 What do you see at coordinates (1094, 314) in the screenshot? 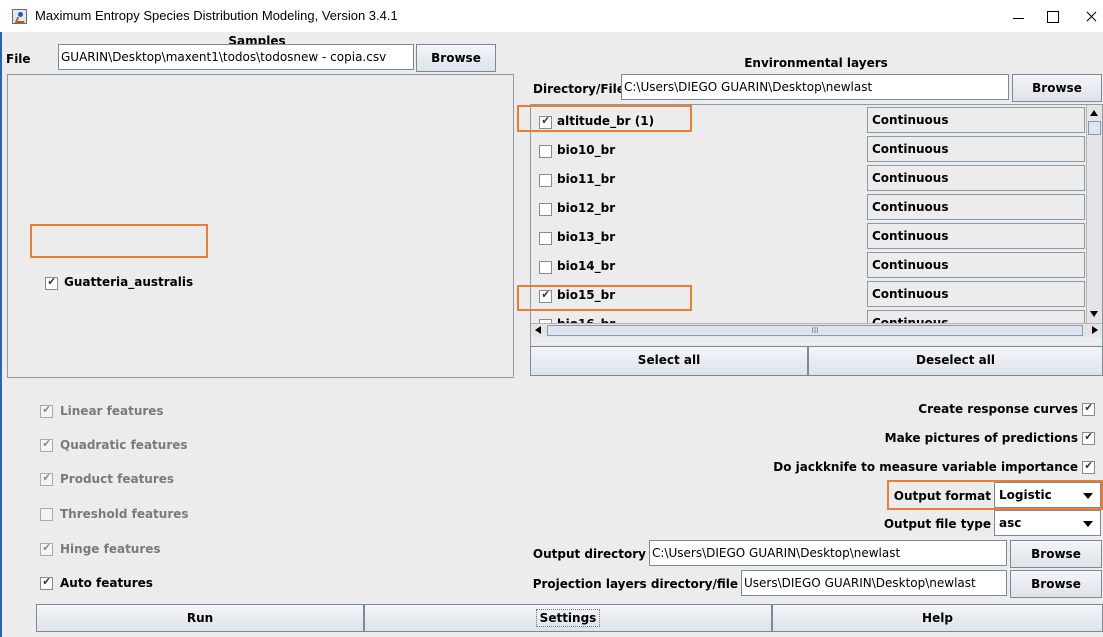
I see `scroll-down-icon` at bounding box center [1094, 314].